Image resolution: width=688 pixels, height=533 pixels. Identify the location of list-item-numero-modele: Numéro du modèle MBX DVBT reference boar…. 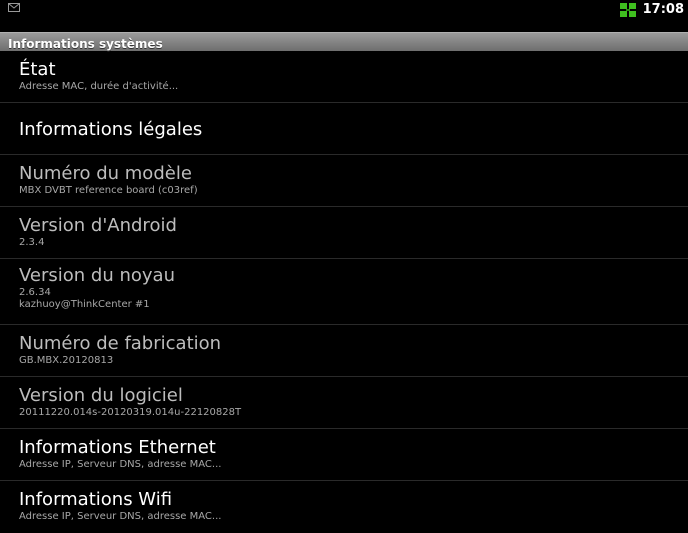
(344, 181).